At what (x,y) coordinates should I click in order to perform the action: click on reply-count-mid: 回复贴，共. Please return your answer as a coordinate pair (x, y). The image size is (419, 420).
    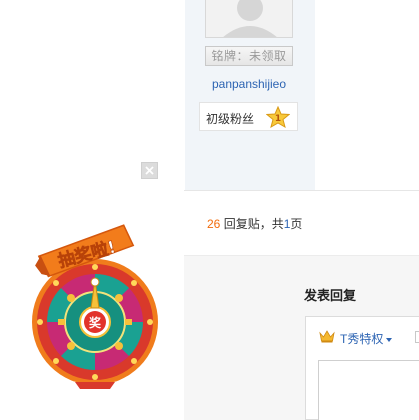
    Looking at the image, I should click on (252, 224).